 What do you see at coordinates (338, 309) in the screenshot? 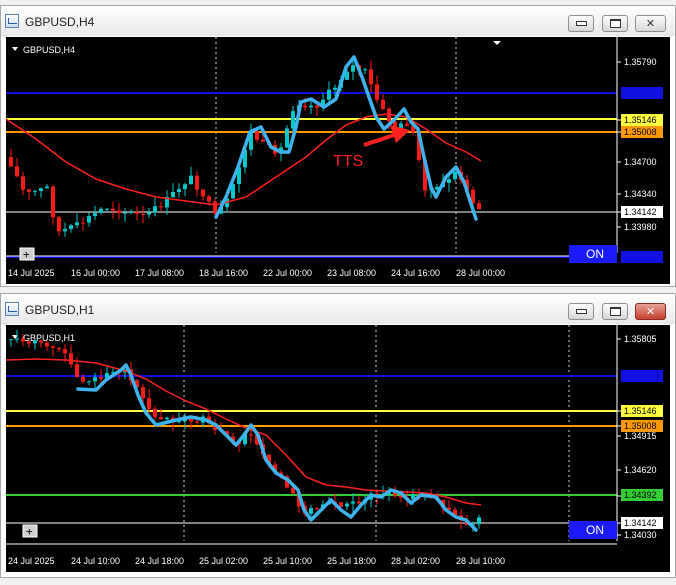
I see `titlebar-h1: GBPUSD,H1 ✕` at bounding box center [338, 309].